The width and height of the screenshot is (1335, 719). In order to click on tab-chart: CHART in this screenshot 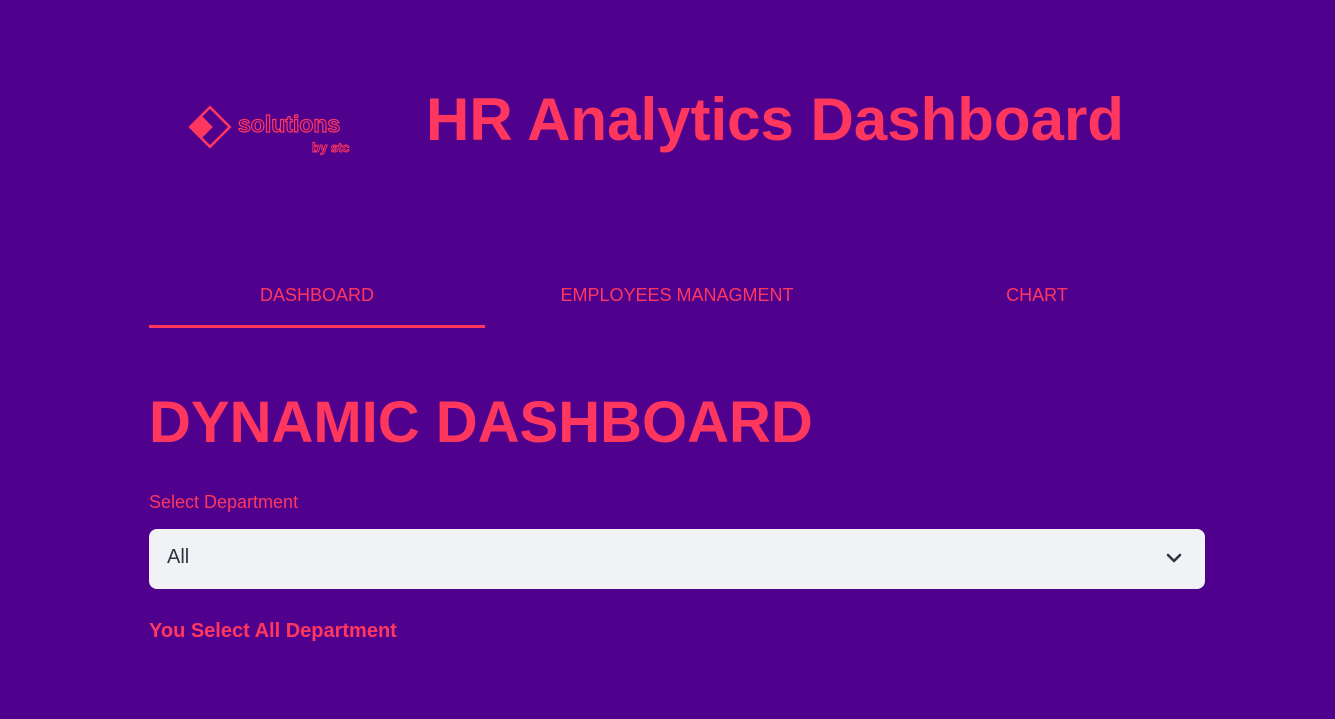, I will do `click(1037, 302)`.